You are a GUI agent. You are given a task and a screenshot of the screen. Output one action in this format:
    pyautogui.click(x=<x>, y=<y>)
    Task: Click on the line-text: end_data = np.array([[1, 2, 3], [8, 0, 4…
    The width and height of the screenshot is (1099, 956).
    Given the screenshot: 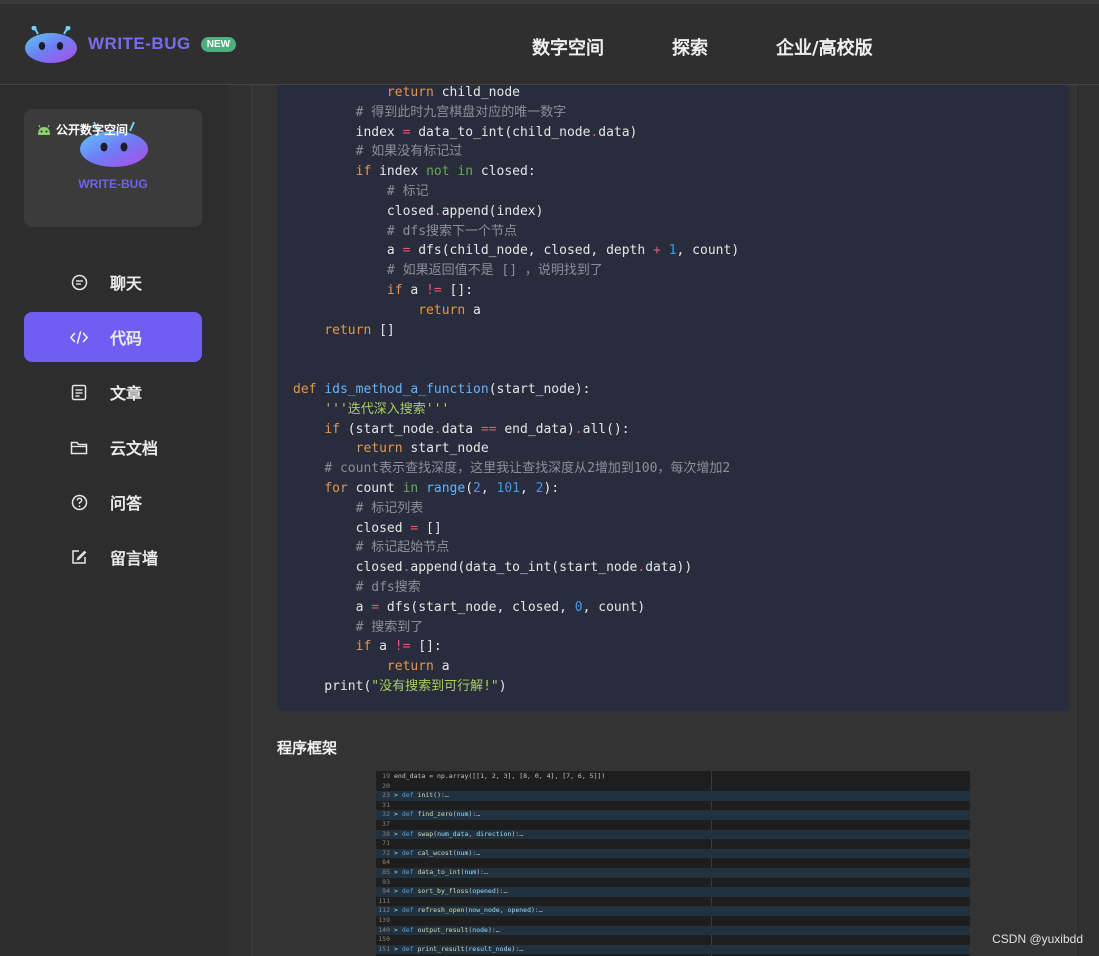 What is the action you would take?
    pyautogui.click(x=500, y=776)
    